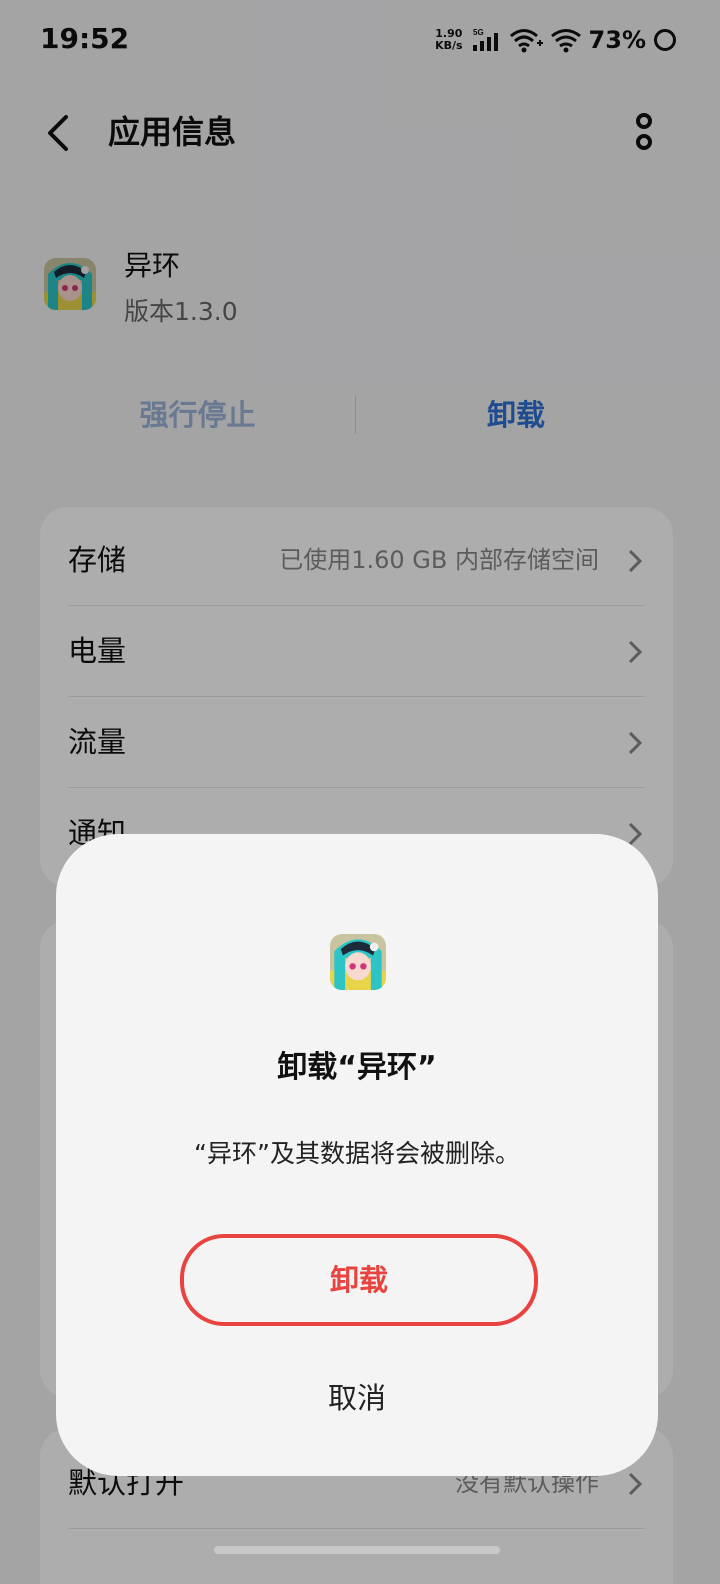 This screenshot has width=720, height=1584. What do you see at coordinates (357, 1067) in the screenshot?
I see `dialog-title: 卸载“异环”` at bounding box center [357, 1067].